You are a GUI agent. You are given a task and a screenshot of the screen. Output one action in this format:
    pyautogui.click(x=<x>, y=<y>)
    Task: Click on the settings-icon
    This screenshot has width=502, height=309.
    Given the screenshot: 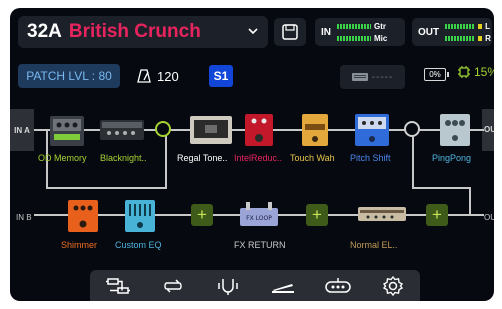 What is the action you would take?
    pyautogui.click(x=392, y=285)
    